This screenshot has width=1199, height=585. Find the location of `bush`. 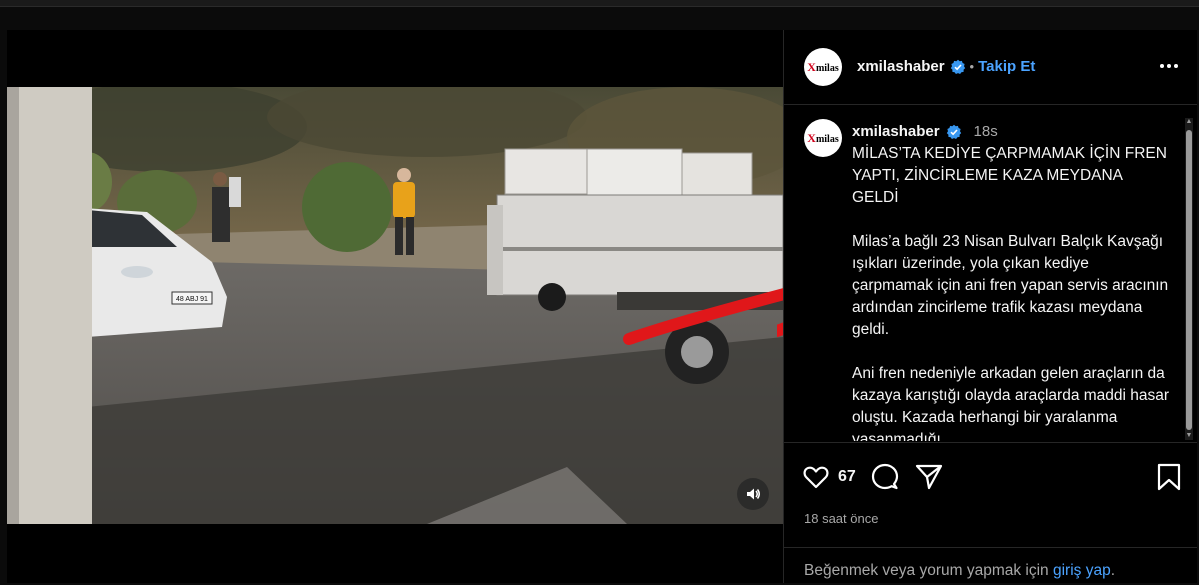

bush is located at coordinates (347, 207).